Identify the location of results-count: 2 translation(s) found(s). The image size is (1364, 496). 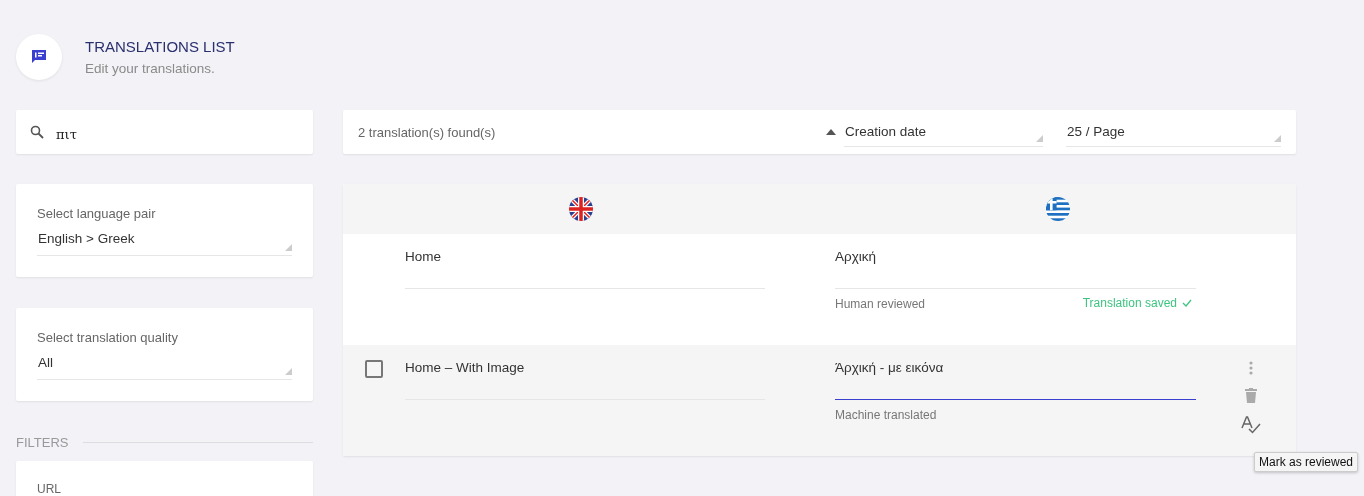
(427, 132).